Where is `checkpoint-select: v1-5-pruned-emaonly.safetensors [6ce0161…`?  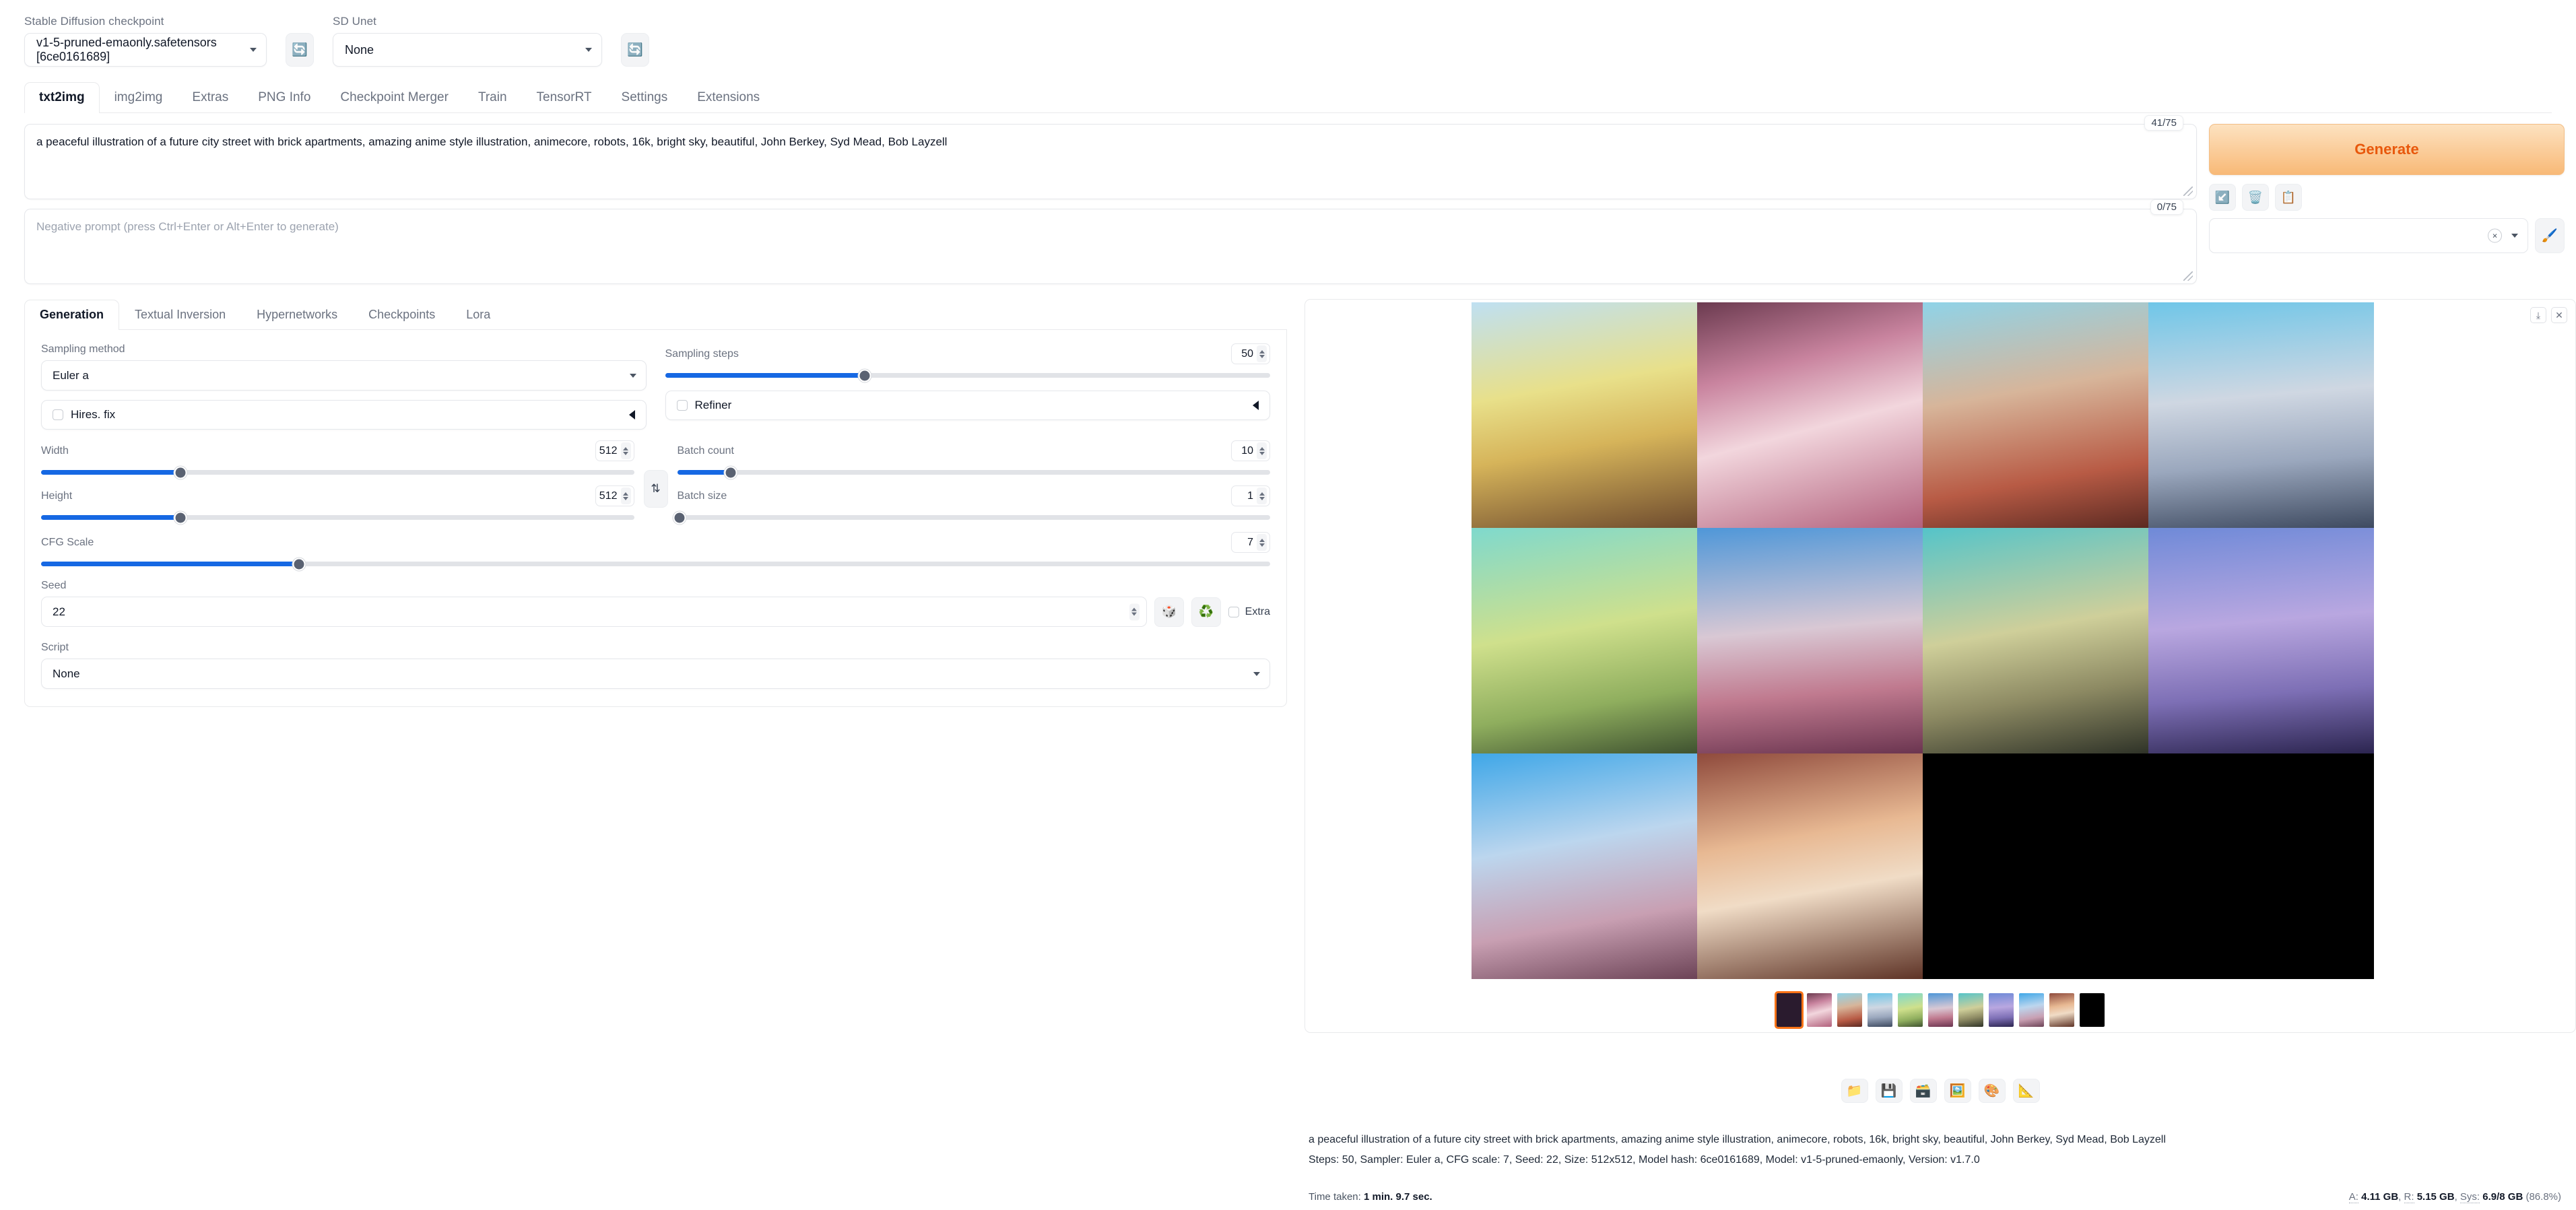 checkpoint-select: v1-5-pruned-emaonly.safetensors [6ce0161… is located at coordinates (145, 50).